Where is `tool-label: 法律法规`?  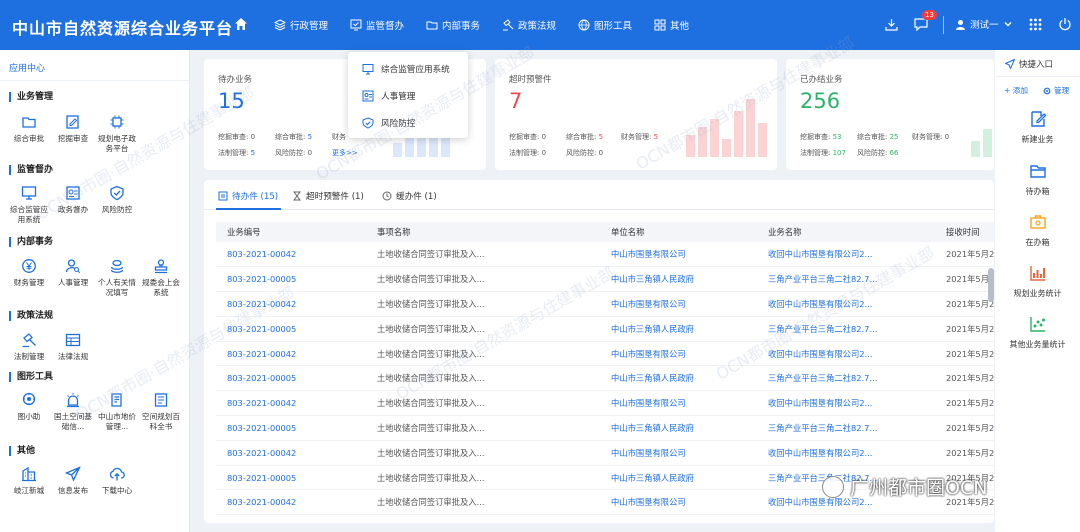 tool-label: 法律法规 is located at coordinates (73, 356).